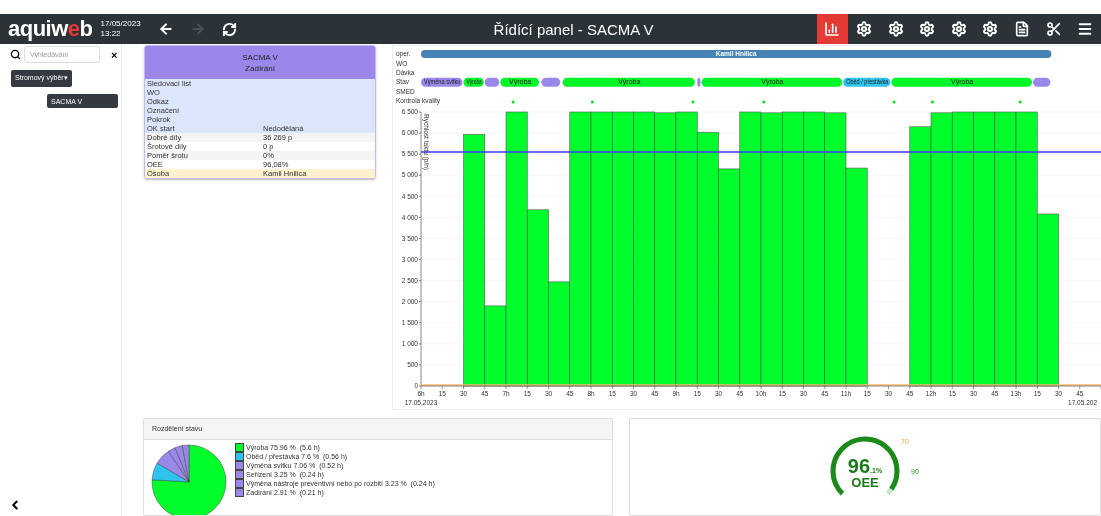  What do you see at coordinates (15, 54) in the screenshot?
I see `search-icon` at bounding box center [15, 54].